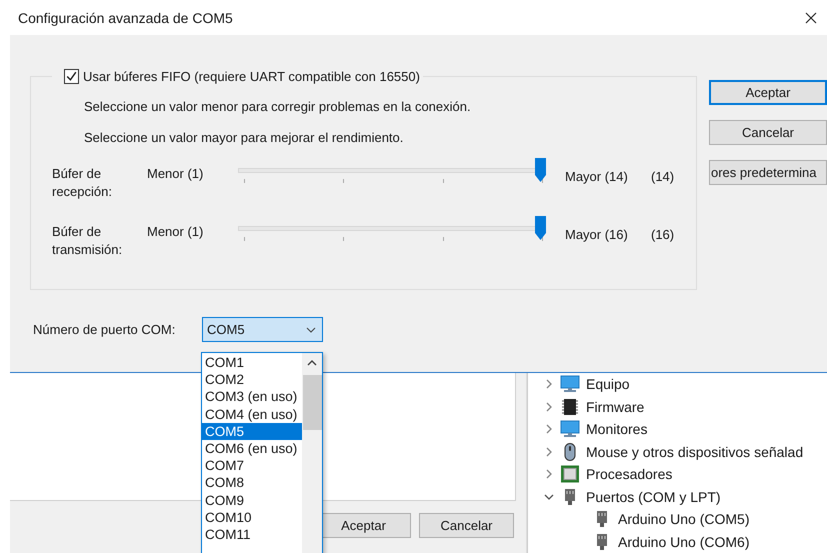 This screenshot has width=827, height=553. Describe the element at coordinates (597, 176) in the screenshot. I see `max-label: Mayor (14)` at that location.